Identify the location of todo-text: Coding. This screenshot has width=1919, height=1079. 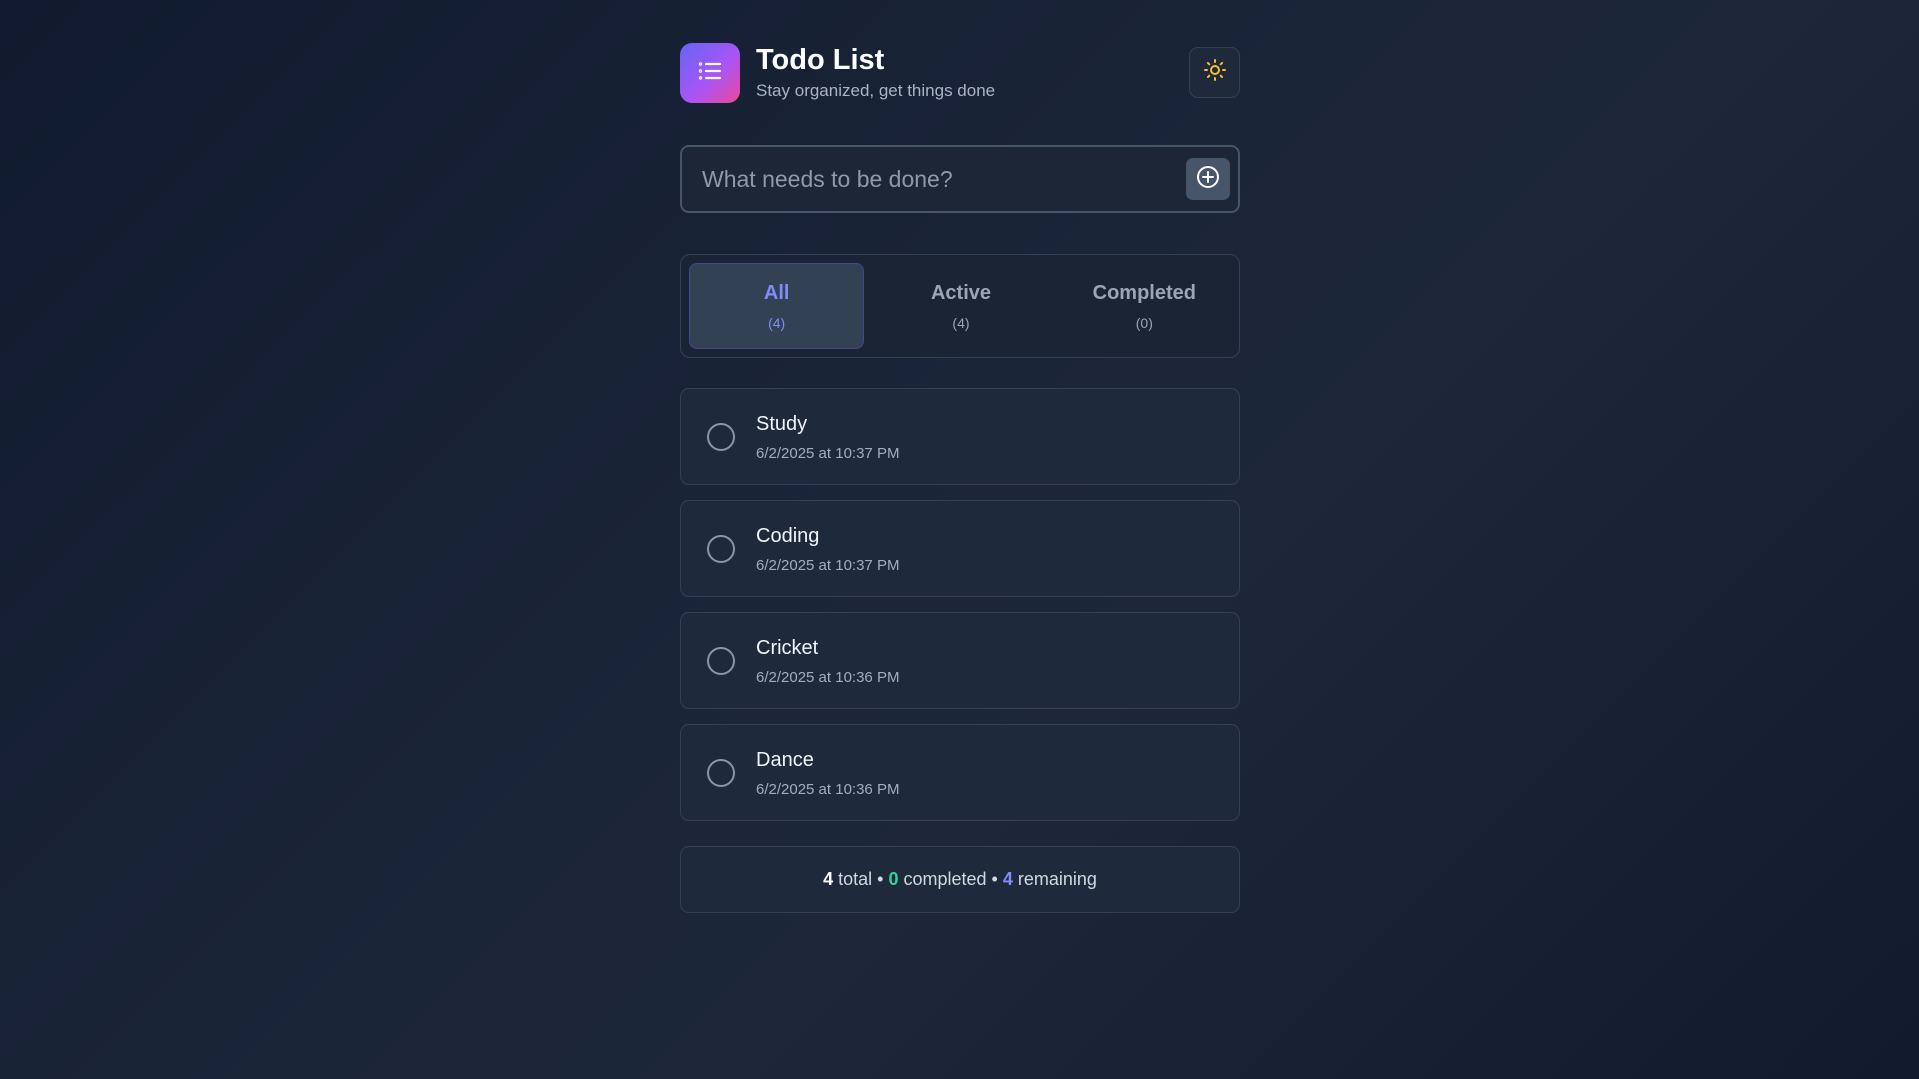
(788, 536).